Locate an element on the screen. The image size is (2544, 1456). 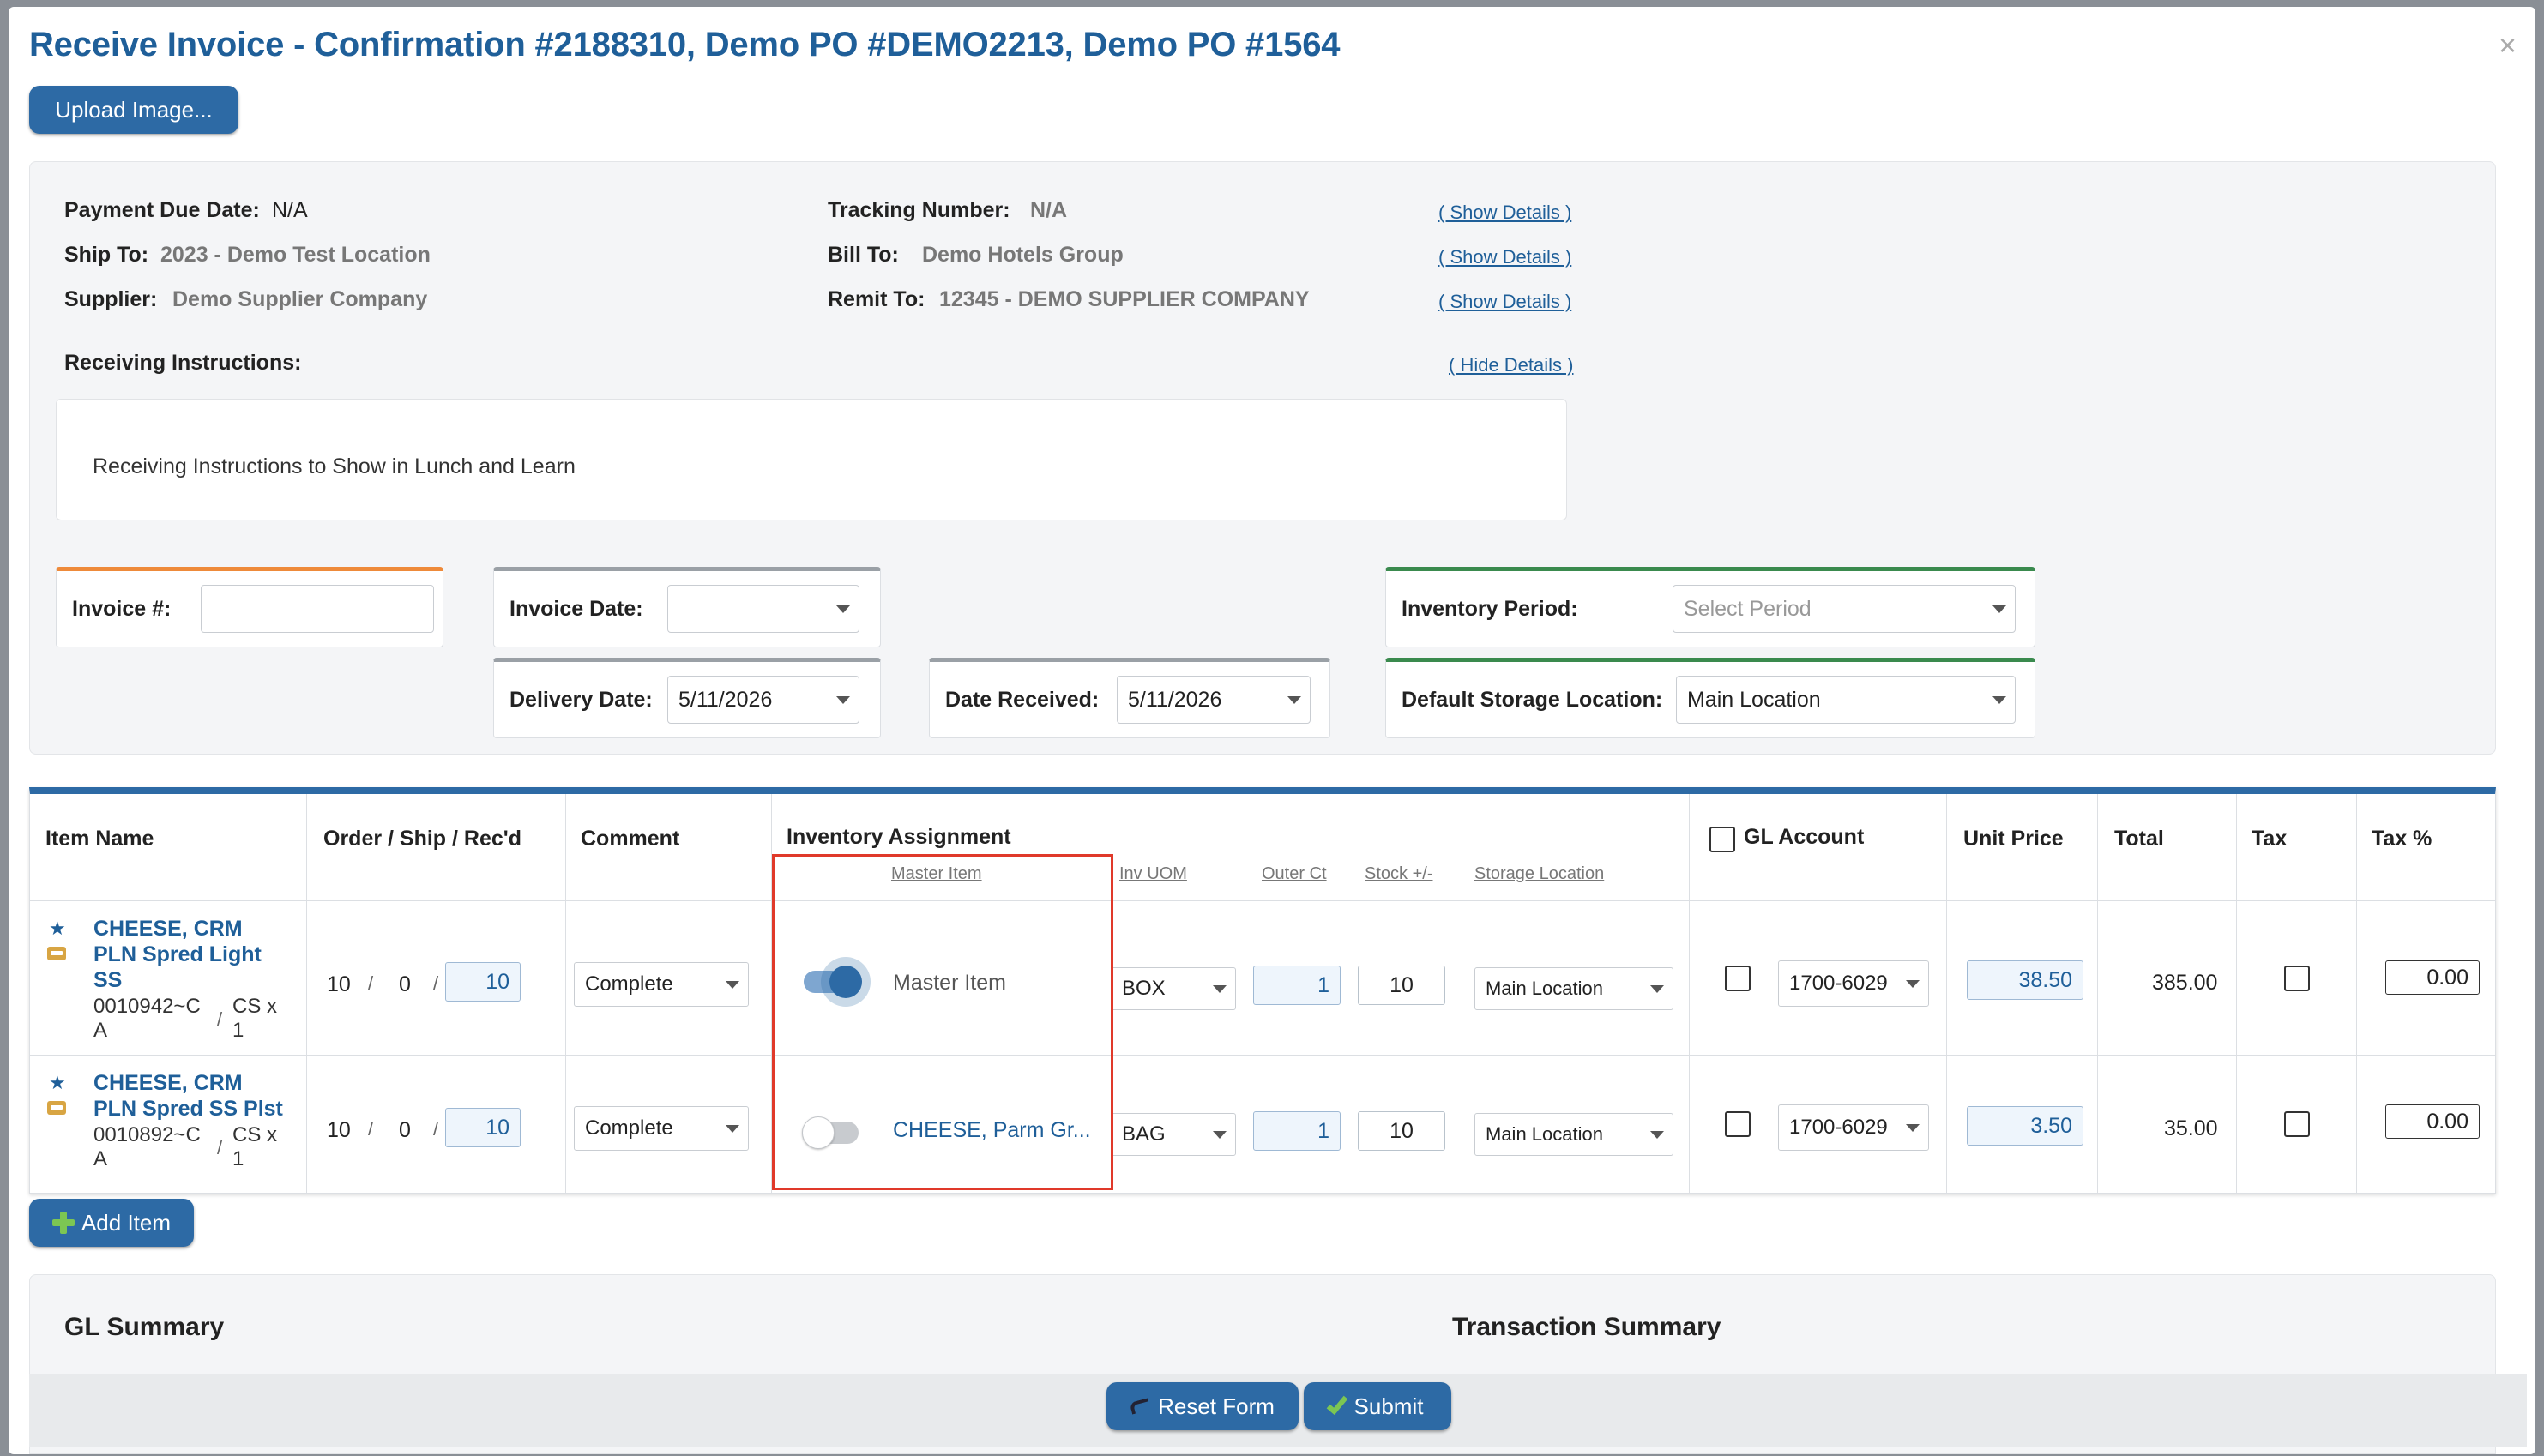
invoice-date-card: Invoice Date: is located at coordinates (687, 607).